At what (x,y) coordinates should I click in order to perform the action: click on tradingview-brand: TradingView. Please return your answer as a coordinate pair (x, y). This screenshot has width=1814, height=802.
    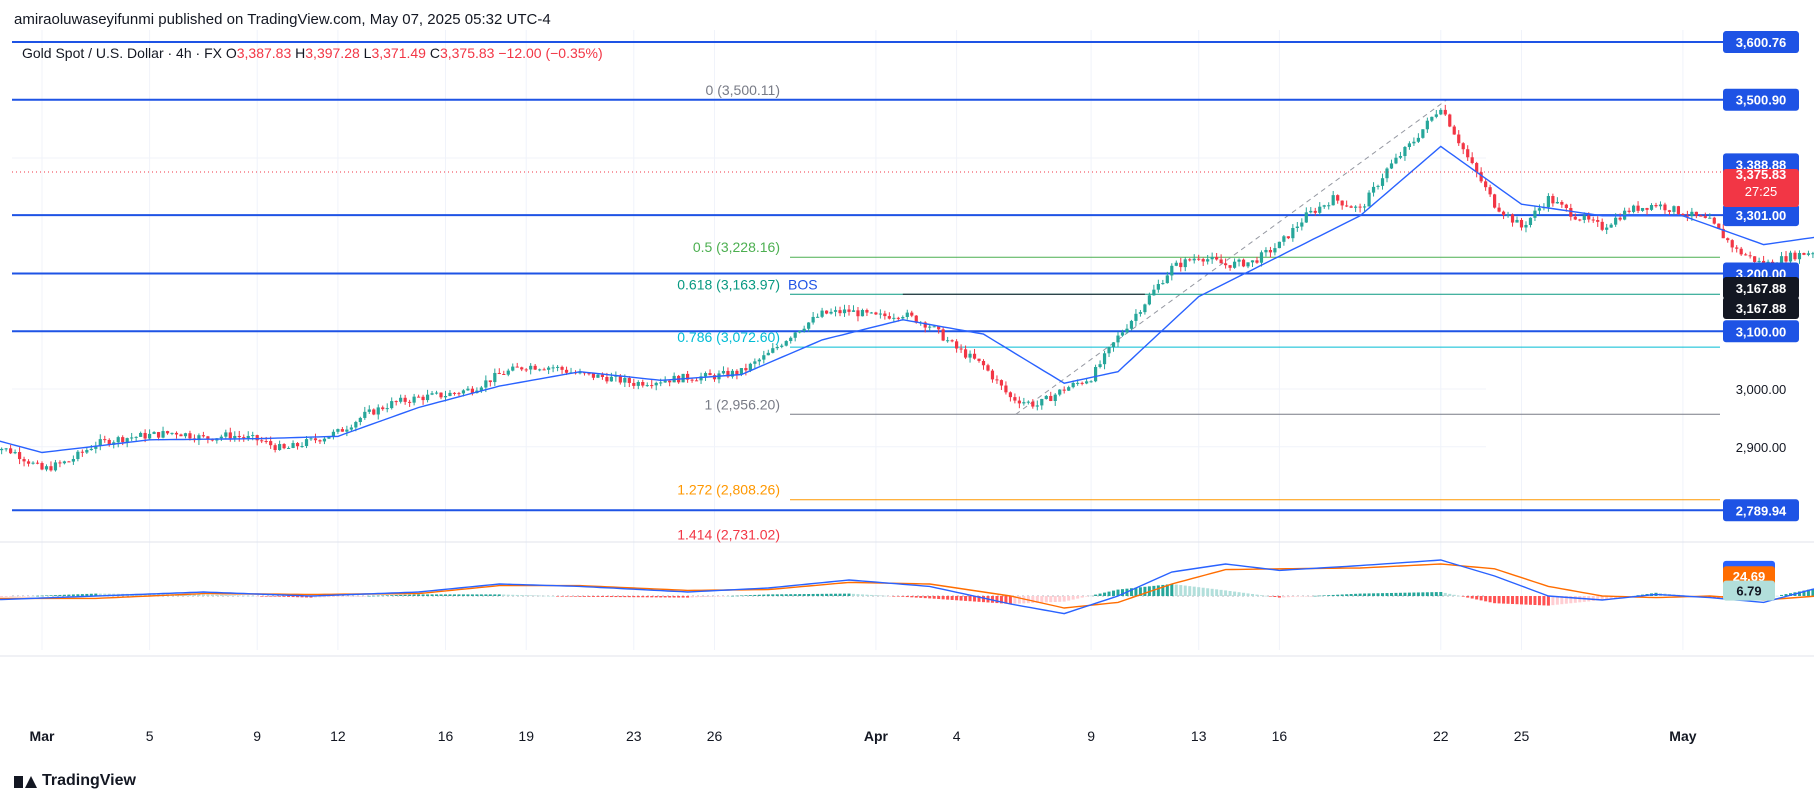
    Looking at the image, I should click on (75, 781).